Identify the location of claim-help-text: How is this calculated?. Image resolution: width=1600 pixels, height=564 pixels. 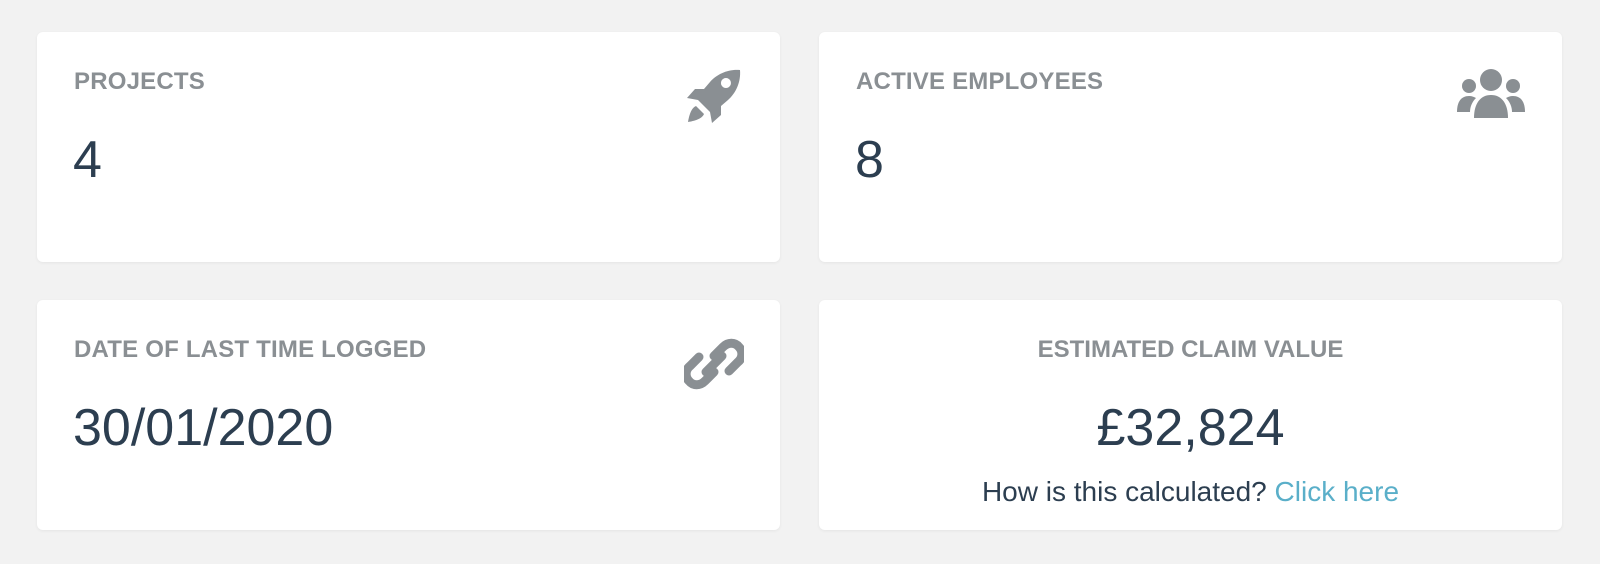
(1124, 491).